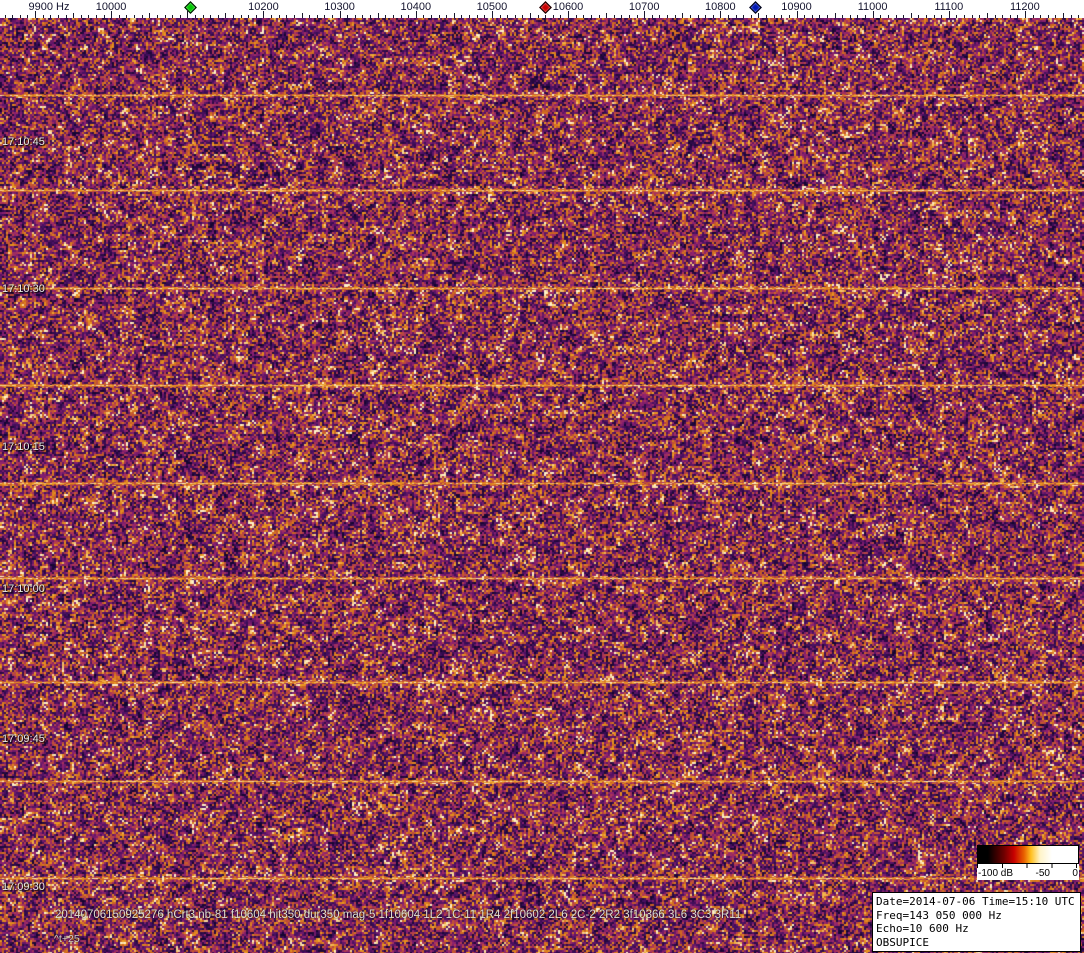  What do you see at coordinates (263, 7) in the screenshot?
I see `ruler-label: 10200` at bounding box center [263, 7].